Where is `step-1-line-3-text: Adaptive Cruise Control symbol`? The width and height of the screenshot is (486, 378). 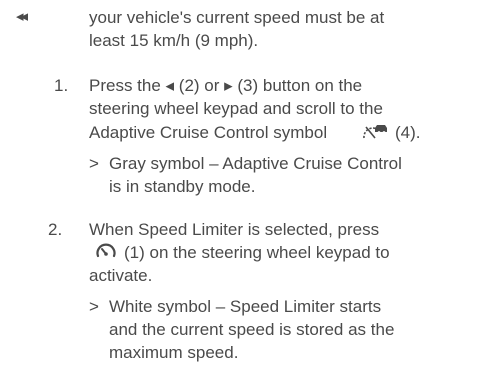
step-1-line-3-text: Adaptive Cruise Control symbol is located at coordinates (208, 132).